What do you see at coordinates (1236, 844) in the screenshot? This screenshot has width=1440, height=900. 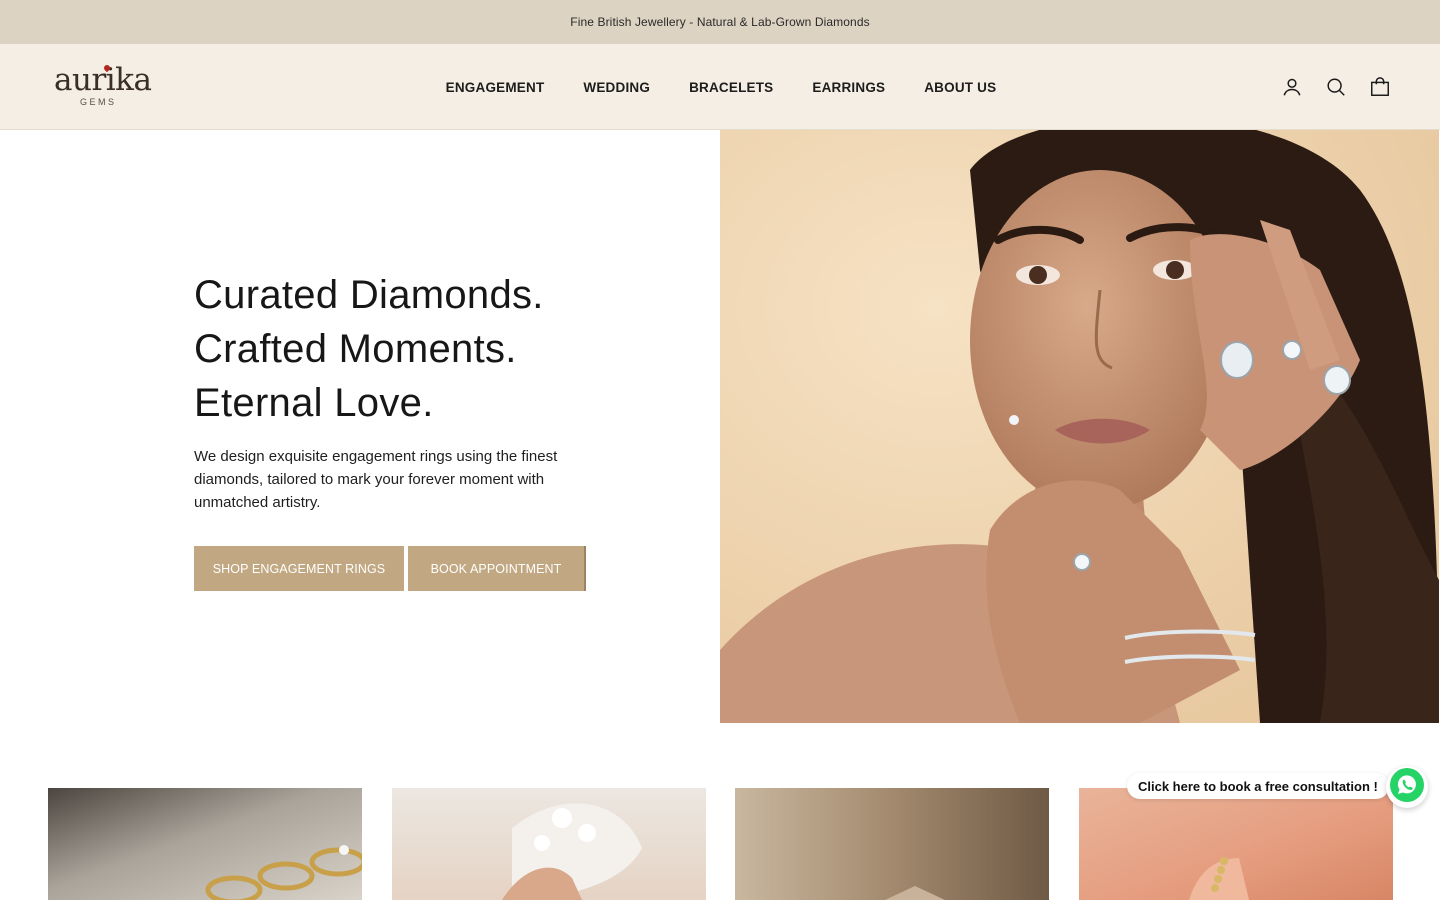 I see `category-card-bracelets` at bounding box center [1236, 844].